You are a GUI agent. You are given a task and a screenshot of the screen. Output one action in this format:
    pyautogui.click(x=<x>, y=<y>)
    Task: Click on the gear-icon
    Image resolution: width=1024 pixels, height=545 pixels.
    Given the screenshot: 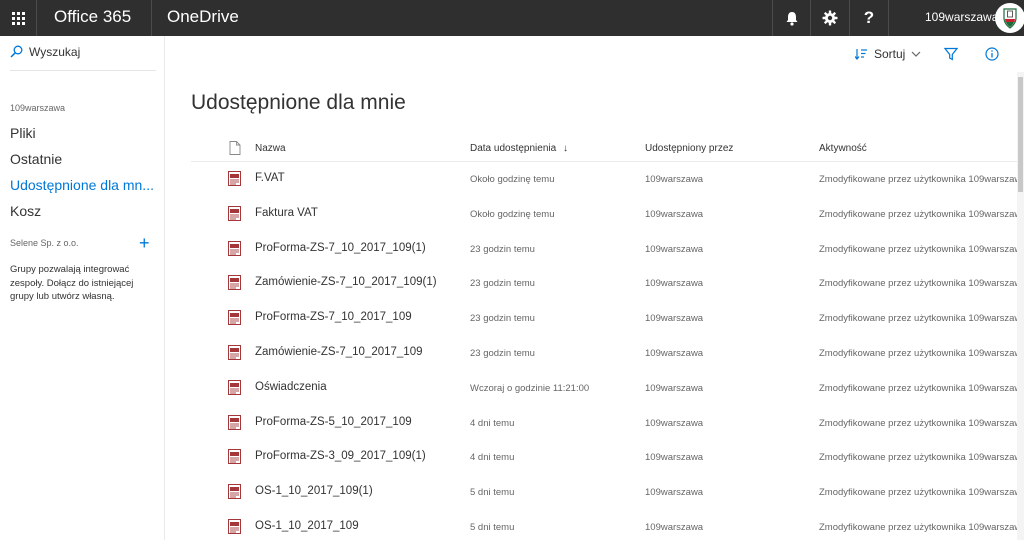 What is the action you would take?
    pyautogui.click(x=830, y=18)
    